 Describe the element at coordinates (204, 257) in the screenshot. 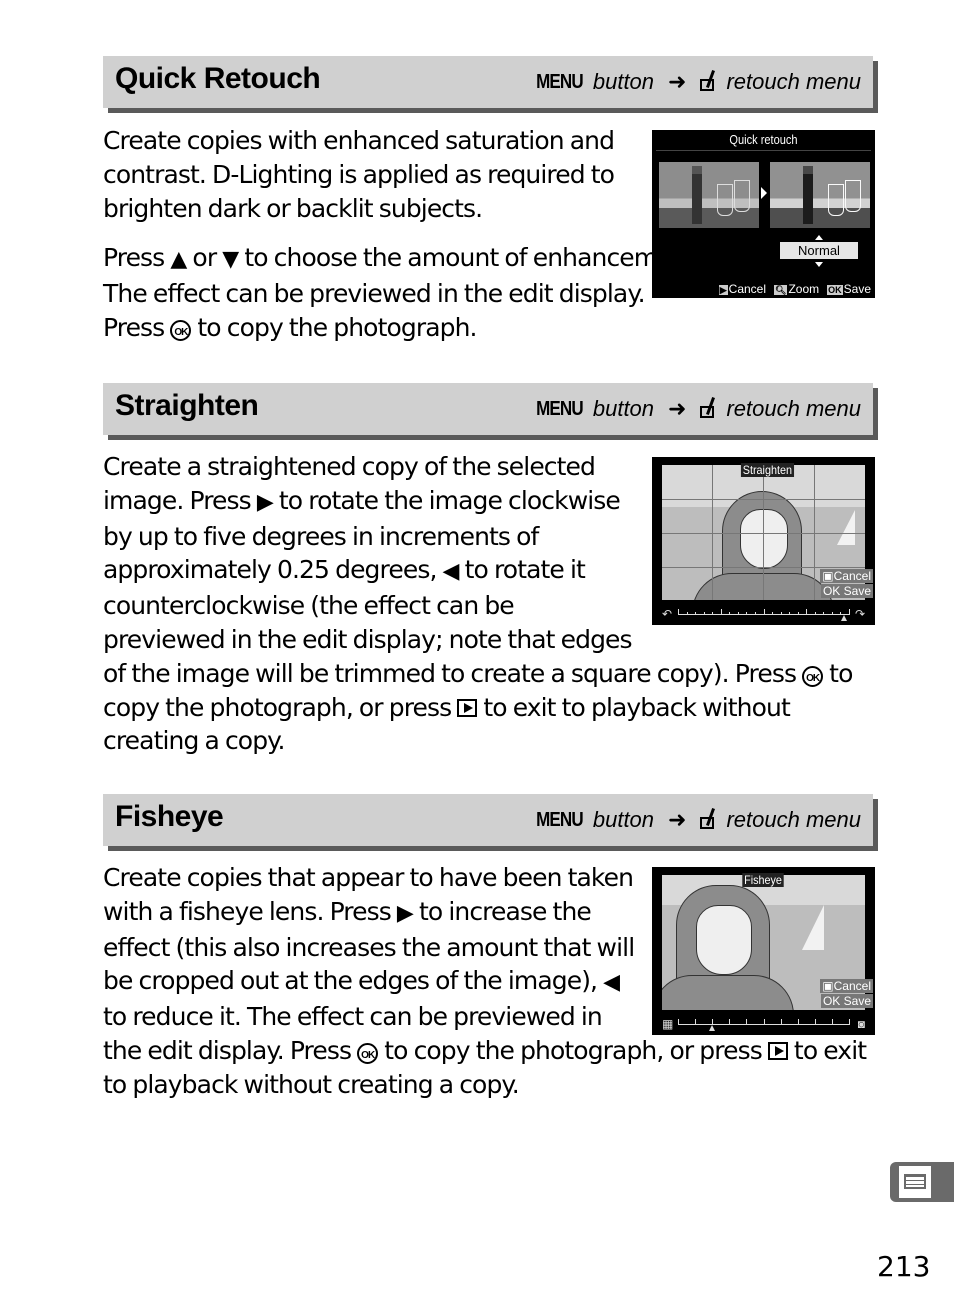

I see `text: or` at that location.